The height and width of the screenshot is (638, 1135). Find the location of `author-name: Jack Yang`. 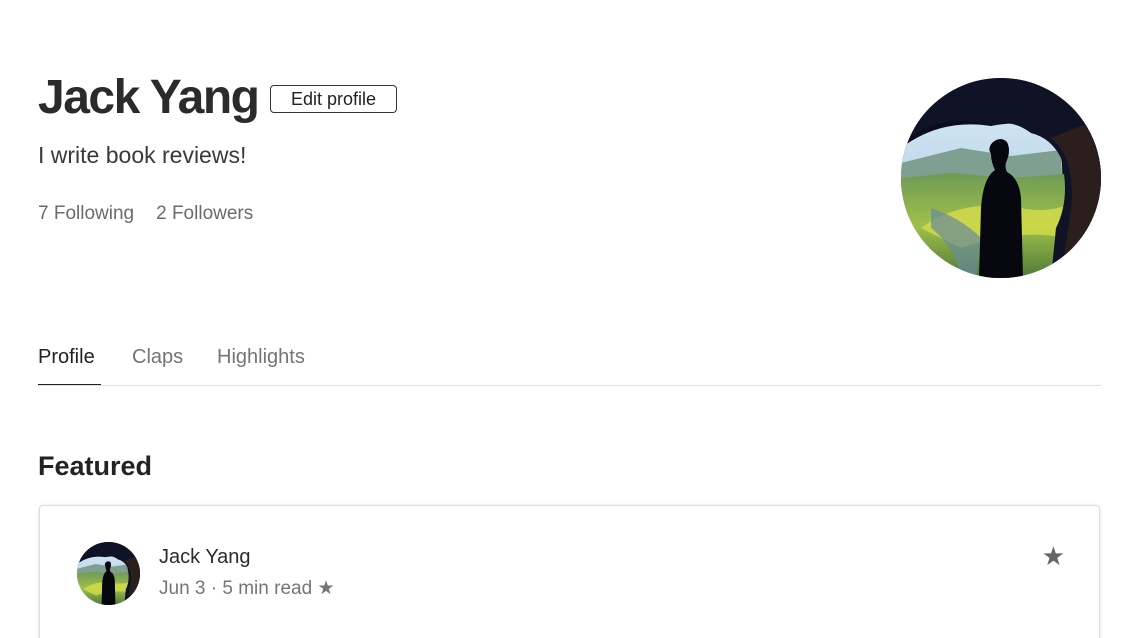

author-name: Jack Yang is located at coordinates (205, 557).